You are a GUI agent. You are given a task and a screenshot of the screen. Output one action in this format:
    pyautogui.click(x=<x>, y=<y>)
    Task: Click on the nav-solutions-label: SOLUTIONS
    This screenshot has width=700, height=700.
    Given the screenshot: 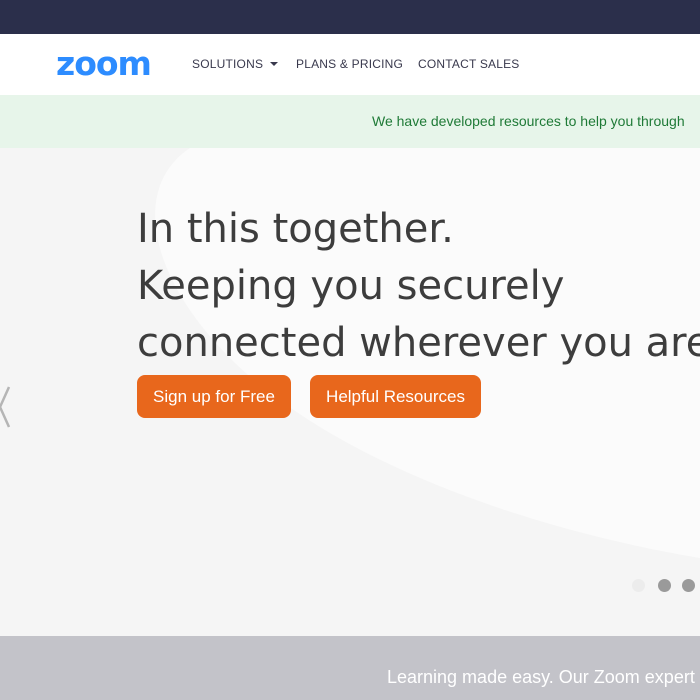 What is the action you would take?
    pyautogui.click(x=228, y=64)
    